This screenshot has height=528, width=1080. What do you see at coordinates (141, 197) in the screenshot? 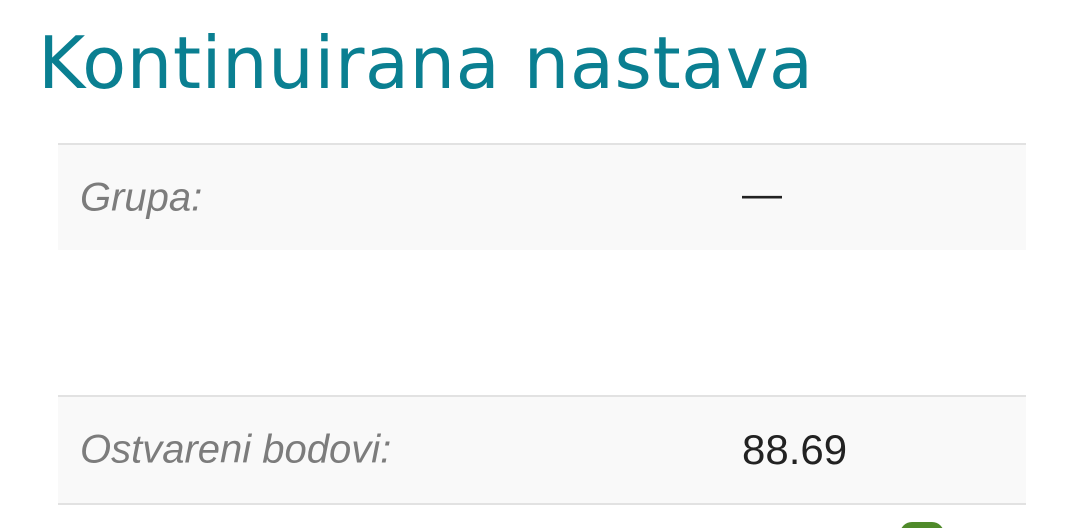
I see `group-label: Grupa:` at bounding box center [141, 197].